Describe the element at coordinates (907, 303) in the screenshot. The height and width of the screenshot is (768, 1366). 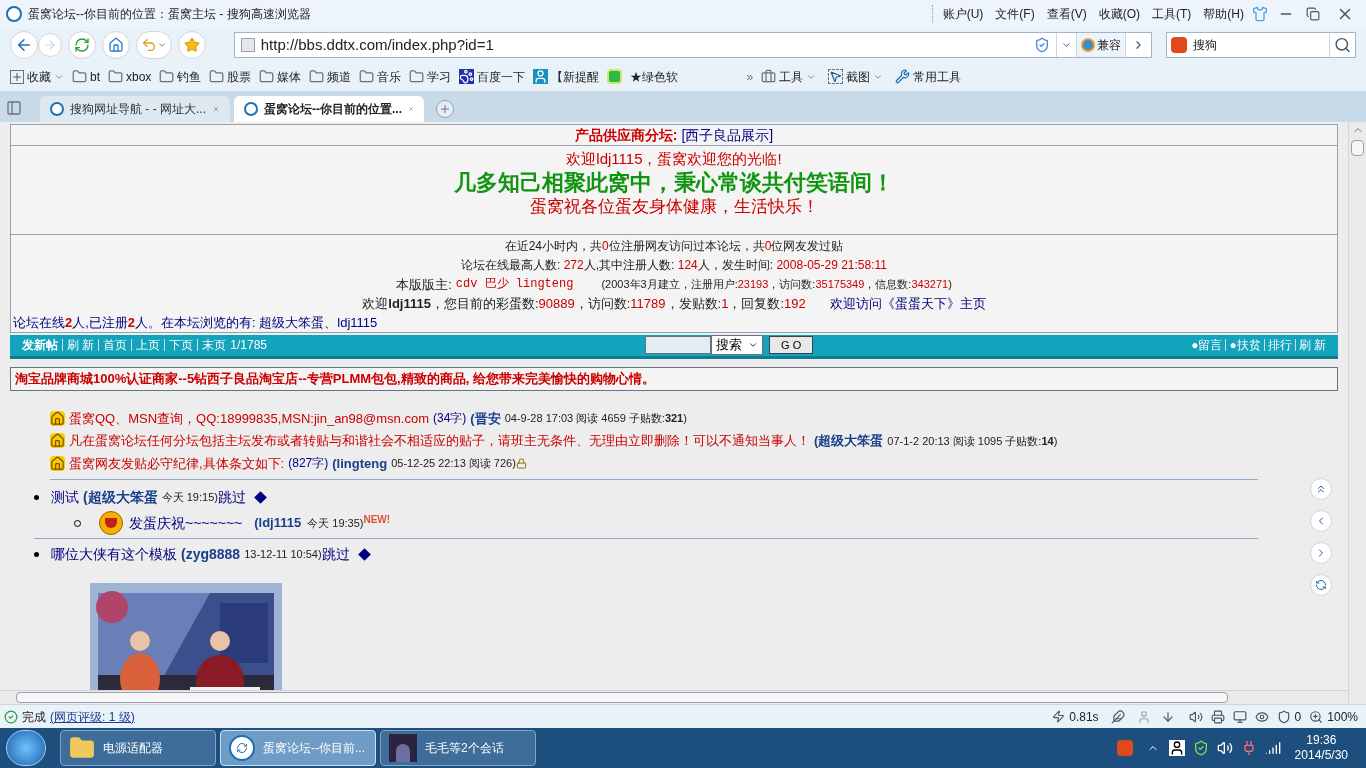
I see `homepage-link: 欢迎访问《蛋蛋天下》主页` at that location.